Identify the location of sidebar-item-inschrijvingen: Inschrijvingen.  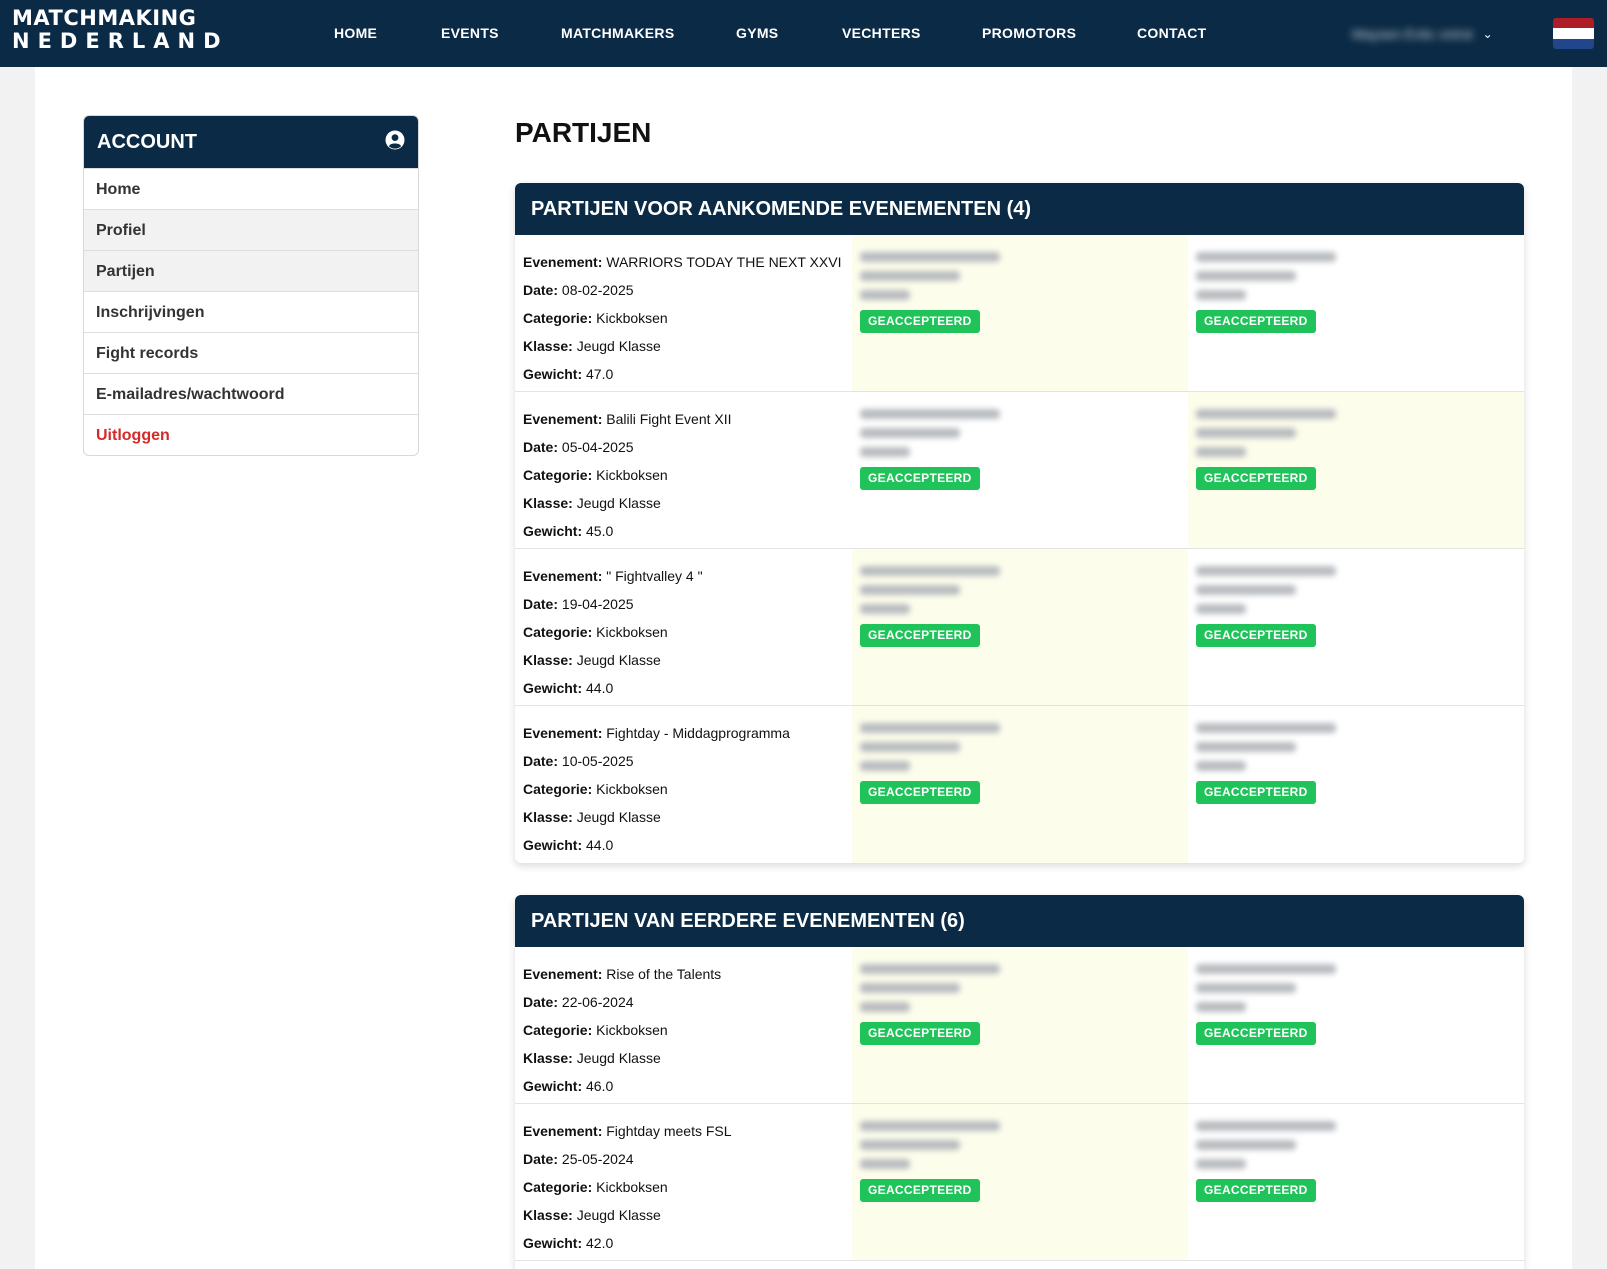
(251, 311).